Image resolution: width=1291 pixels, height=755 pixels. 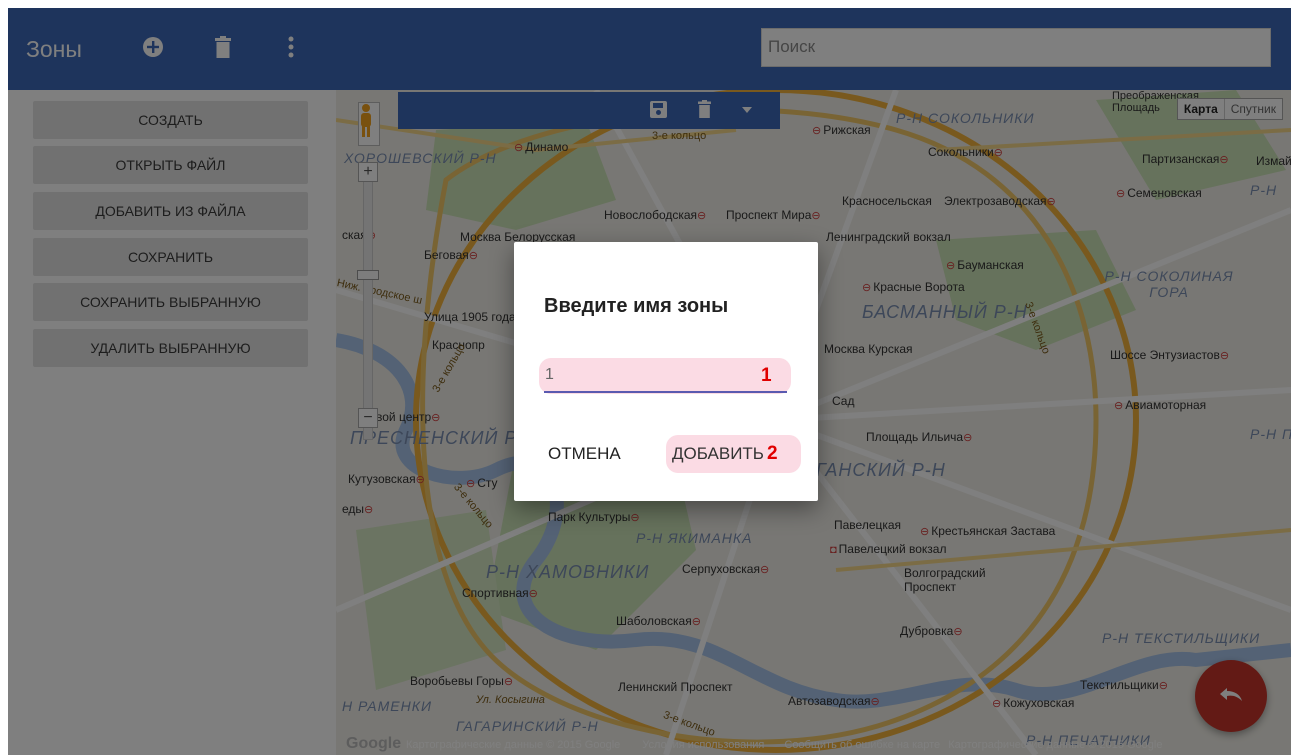 What do you see at coordinates (636, 306) in the screenshot?
I see `dialog-title: Введите имя зоны` at bounding box center [636, 306].